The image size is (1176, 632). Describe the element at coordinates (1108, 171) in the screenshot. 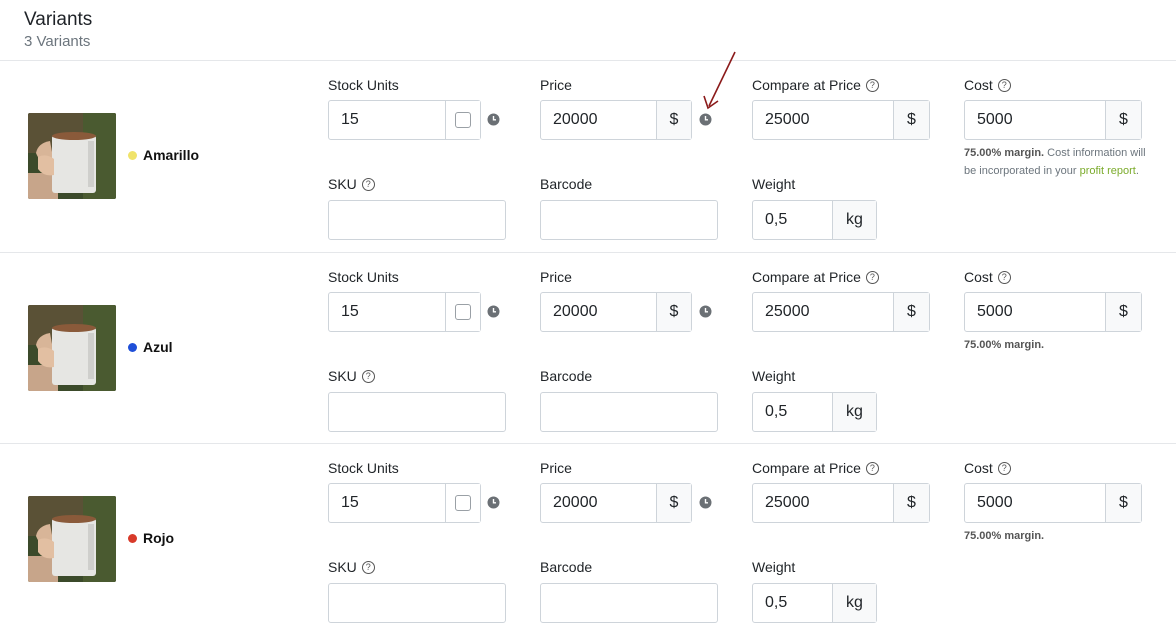

I see `profit-report-link: profit report` at that location.